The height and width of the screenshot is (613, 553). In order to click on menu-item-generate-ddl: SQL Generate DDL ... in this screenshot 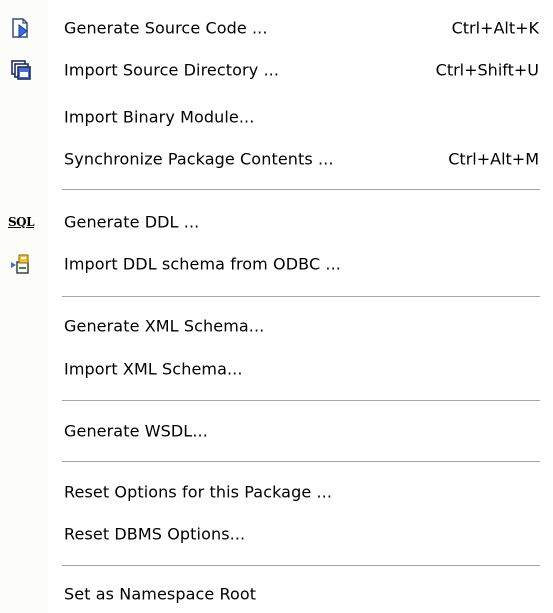, I will do `click(276, 222)`.